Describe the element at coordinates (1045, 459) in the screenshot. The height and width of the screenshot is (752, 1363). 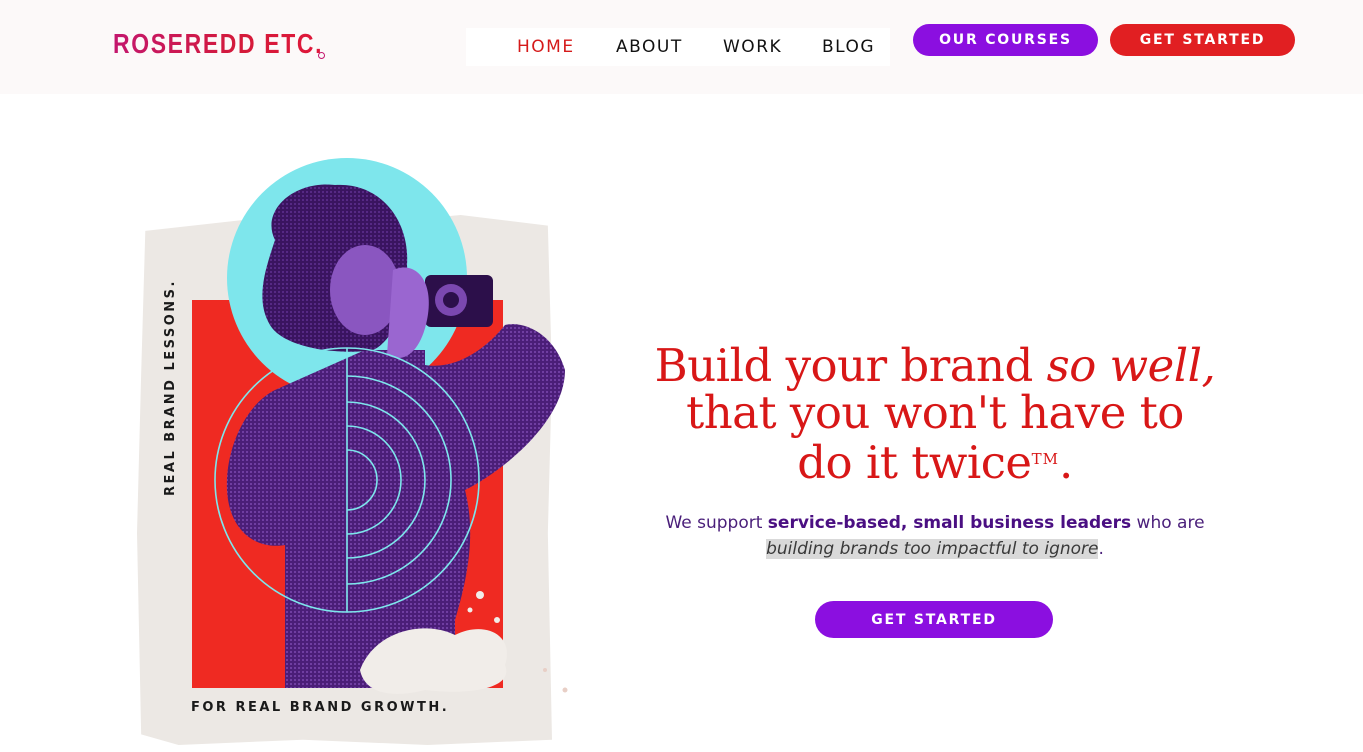
I see `trademark-mark: TM` at that location.